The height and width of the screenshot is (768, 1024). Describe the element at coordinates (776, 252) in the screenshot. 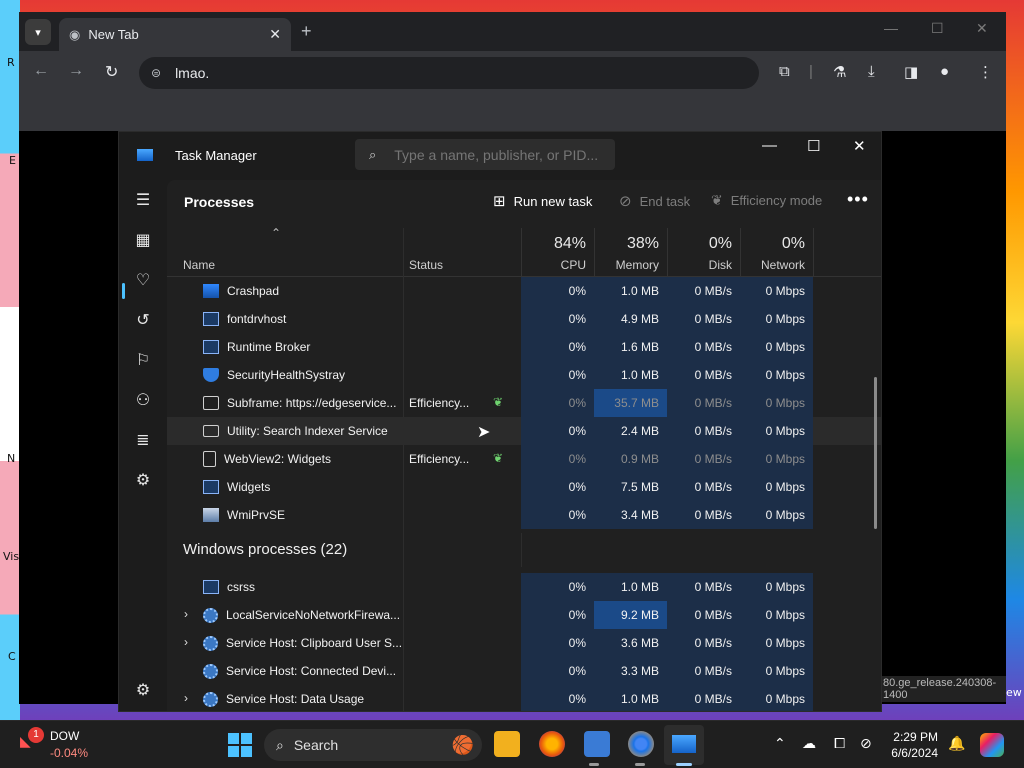

I see `column-header-network: 0% Network` at that location.